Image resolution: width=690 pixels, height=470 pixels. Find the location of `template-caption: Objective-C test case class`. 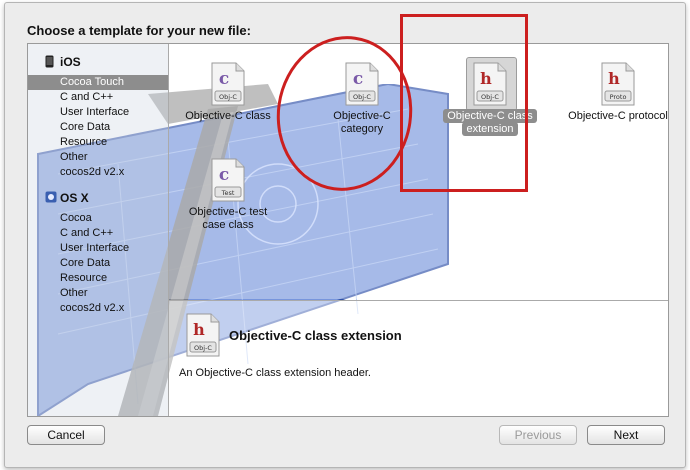

template-caption: Objective-C test case class is located at coordinates (228, 218).